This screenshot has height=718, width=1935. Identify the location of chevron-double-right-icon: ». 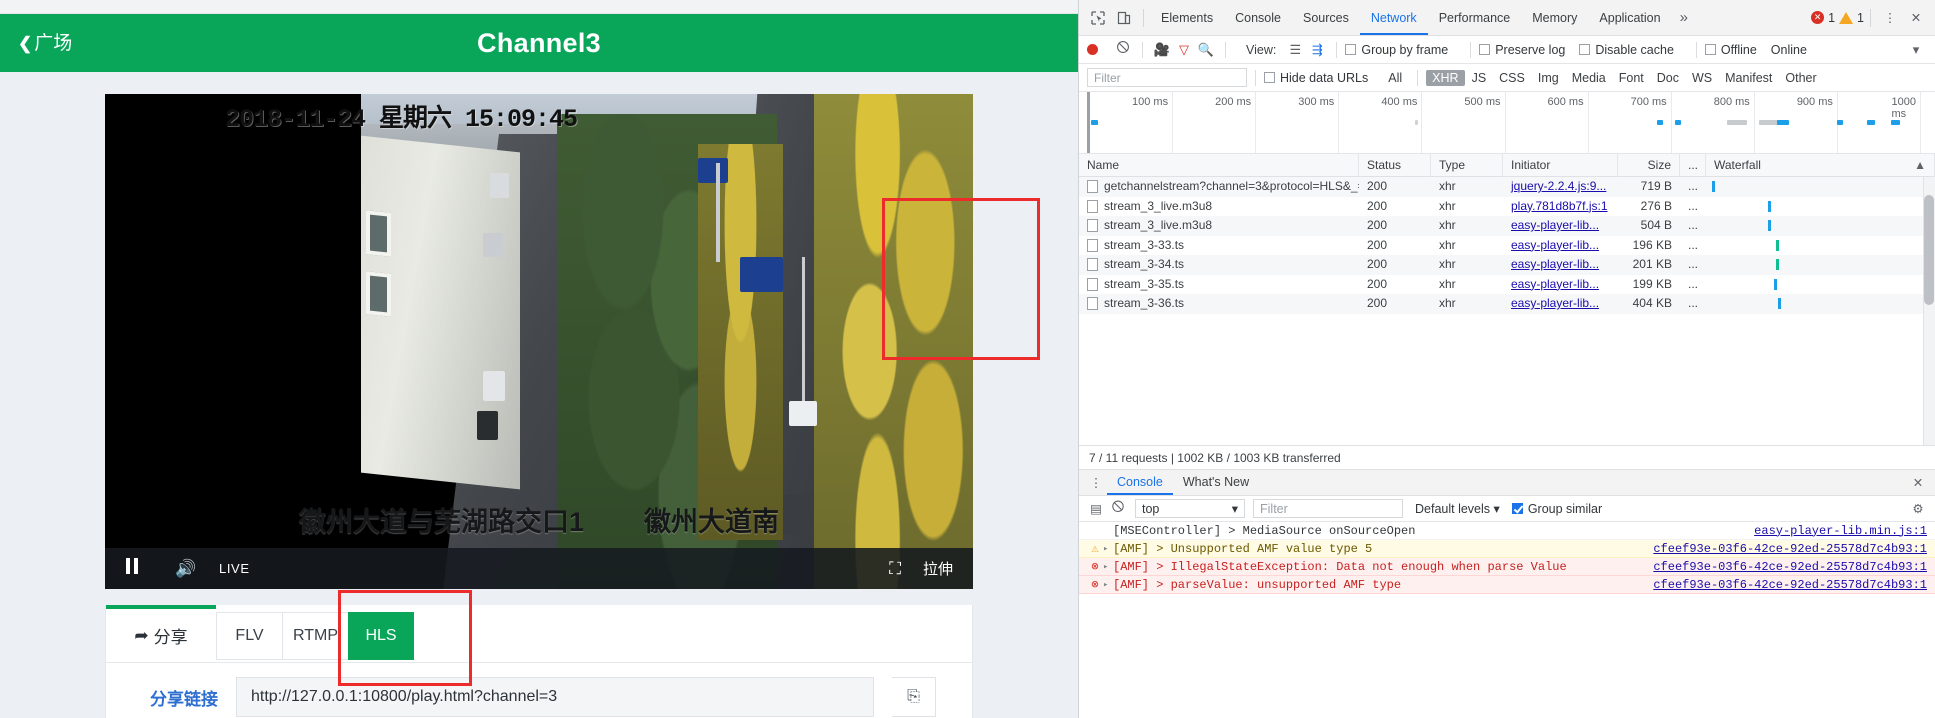
(1684, 17).